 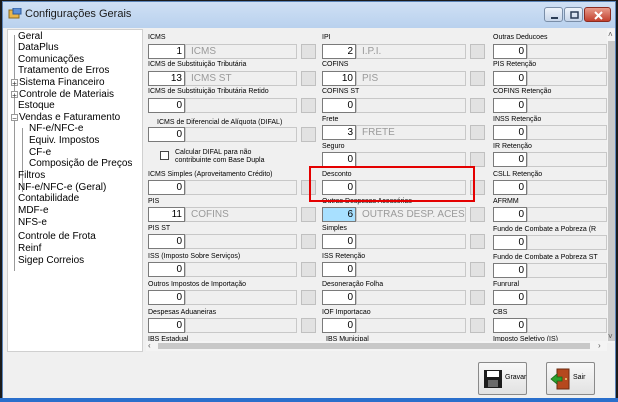 What do you see at coordinates (477, 269) in the screenshot?
I see `iss-retencao-lookup-button` at bounding box center [477, 269].